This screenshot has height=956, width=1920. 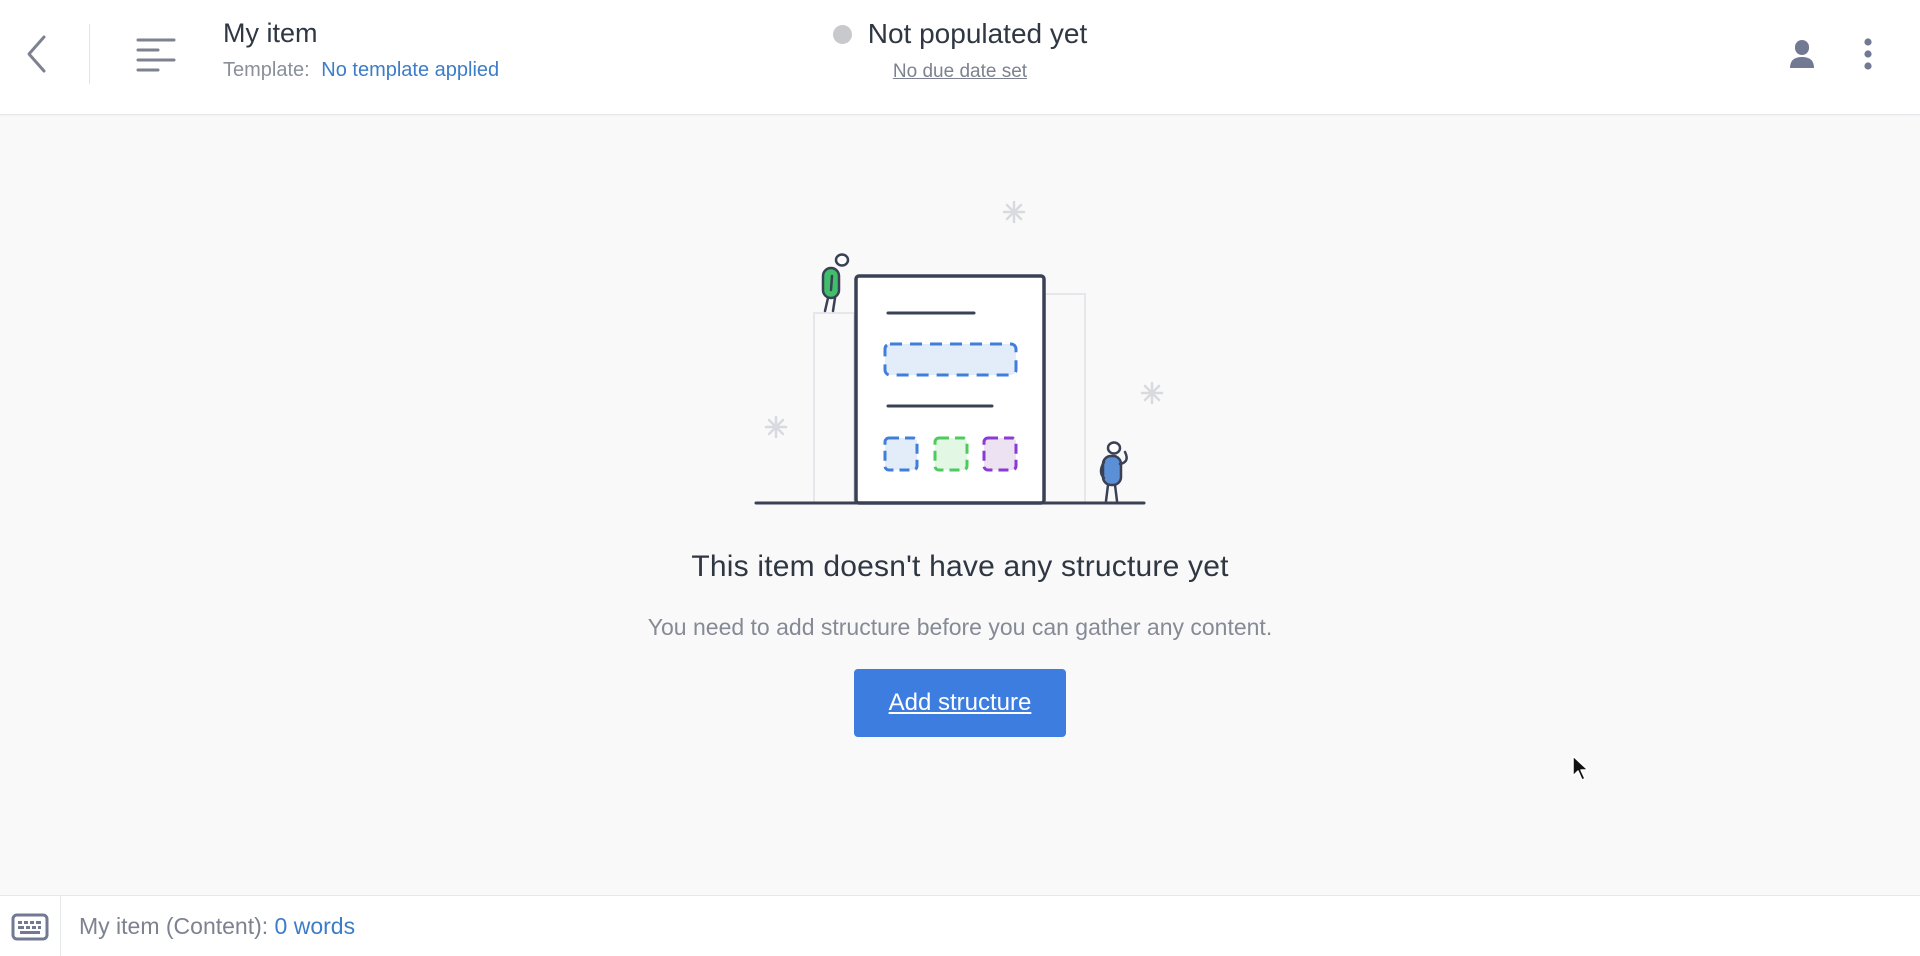 What do you see at coordinates (1000, 454) in the screenshot?
I see `purple-field-placeholder` at bounding box center [1000, 454].